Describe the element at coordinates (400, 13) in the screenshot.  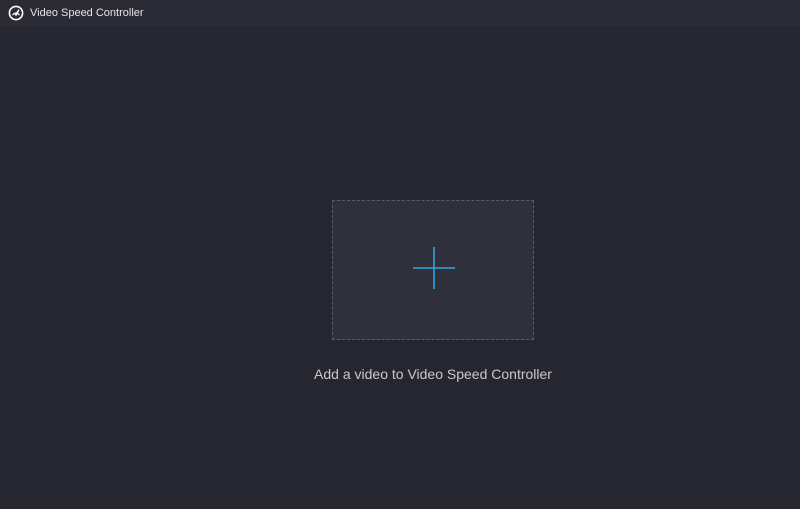
I see `title-bar: Video Speed Controller` at that location.